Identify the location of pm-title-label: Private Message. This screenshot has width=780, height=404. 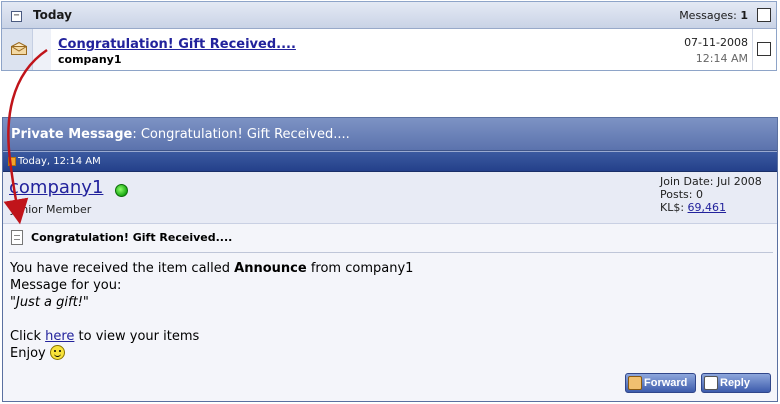
(72, 134).